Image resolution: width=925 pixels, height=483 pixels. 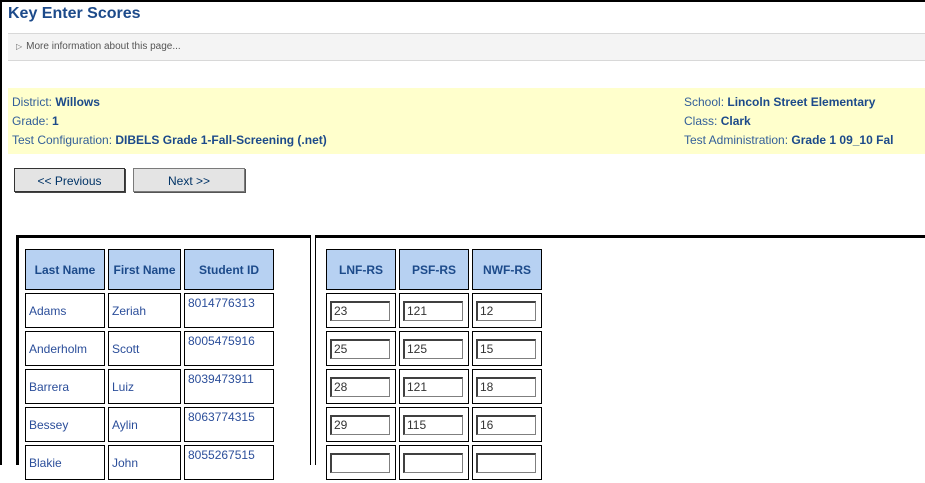 What do you see at coordinates (189, 180) in the screenshot?
I see `next-button: Next >>` at bounding box center [189, 180].